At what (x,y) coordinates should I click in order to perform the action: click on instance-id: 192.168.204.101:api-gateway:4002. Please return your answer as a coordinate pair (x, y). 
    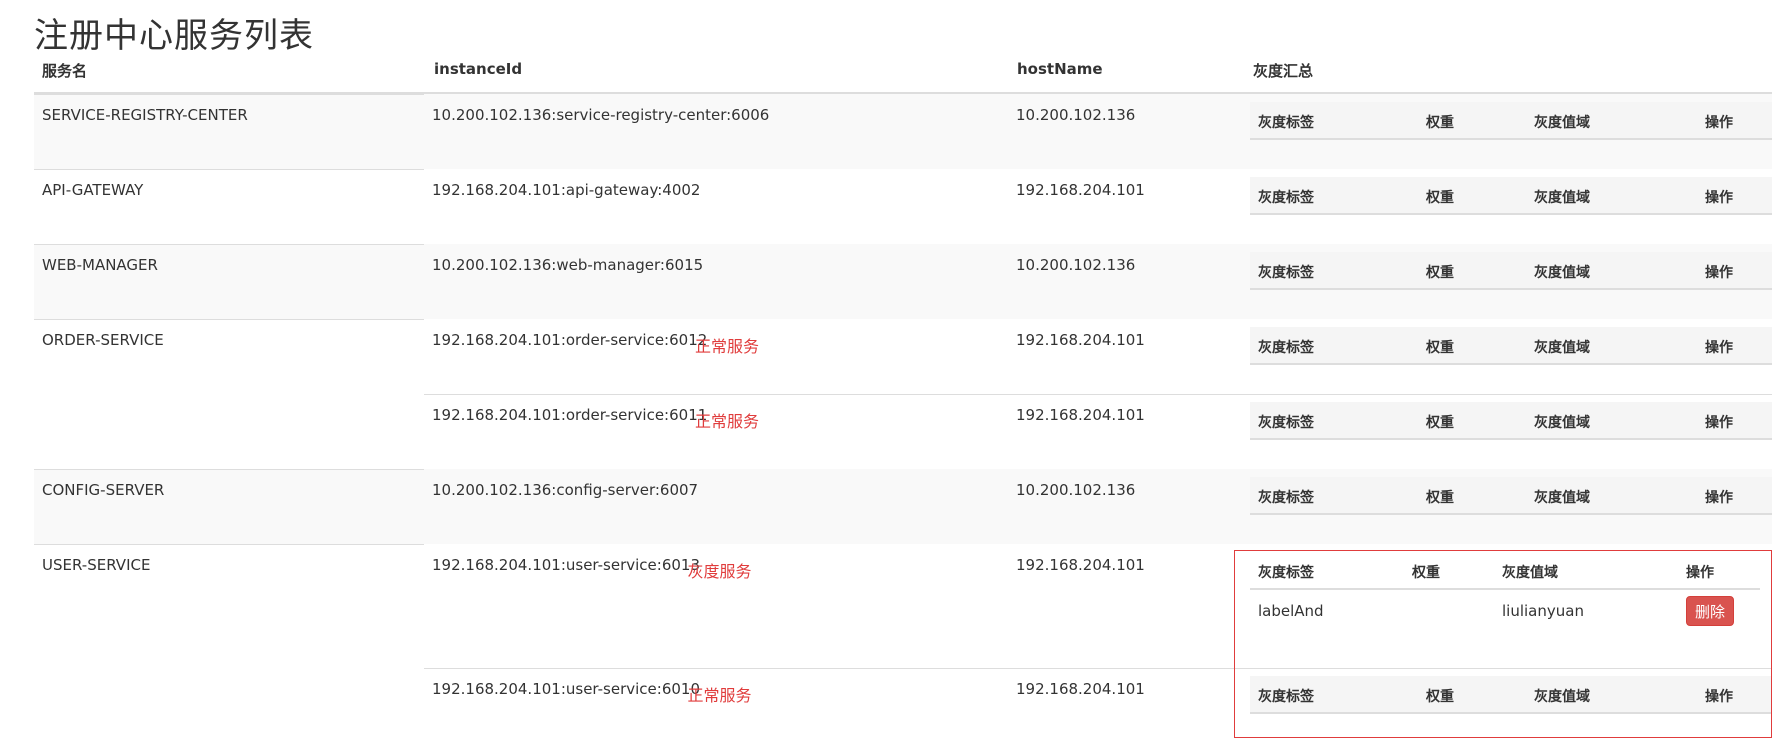
    Looking at the image, I should click on (566, 190).